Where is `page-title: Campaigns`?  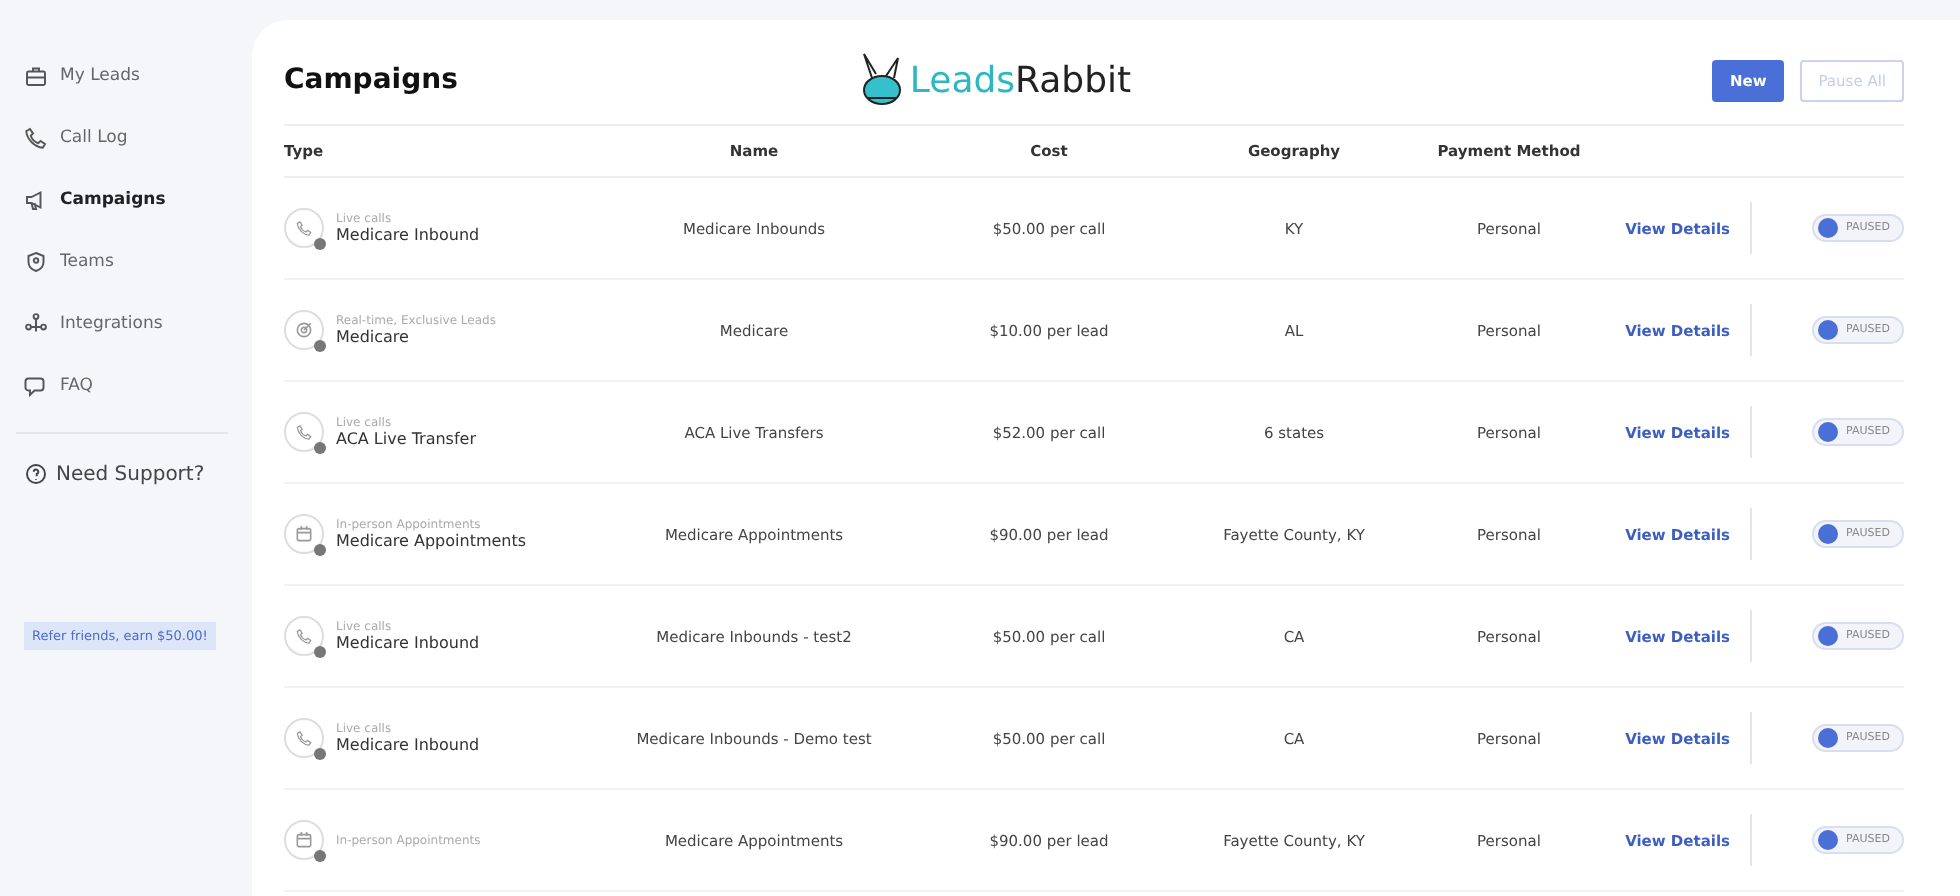
page-title: Campaigns is located at coordinates (371, 80).